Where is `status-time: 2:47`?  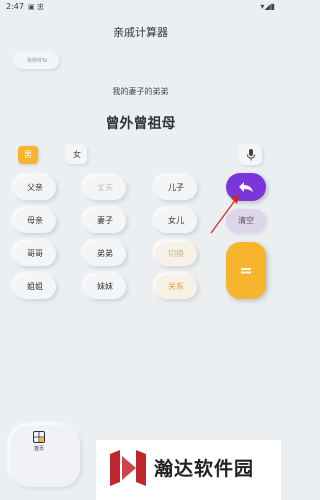
status-time: 2:47 is located at coordinates (15, 6).